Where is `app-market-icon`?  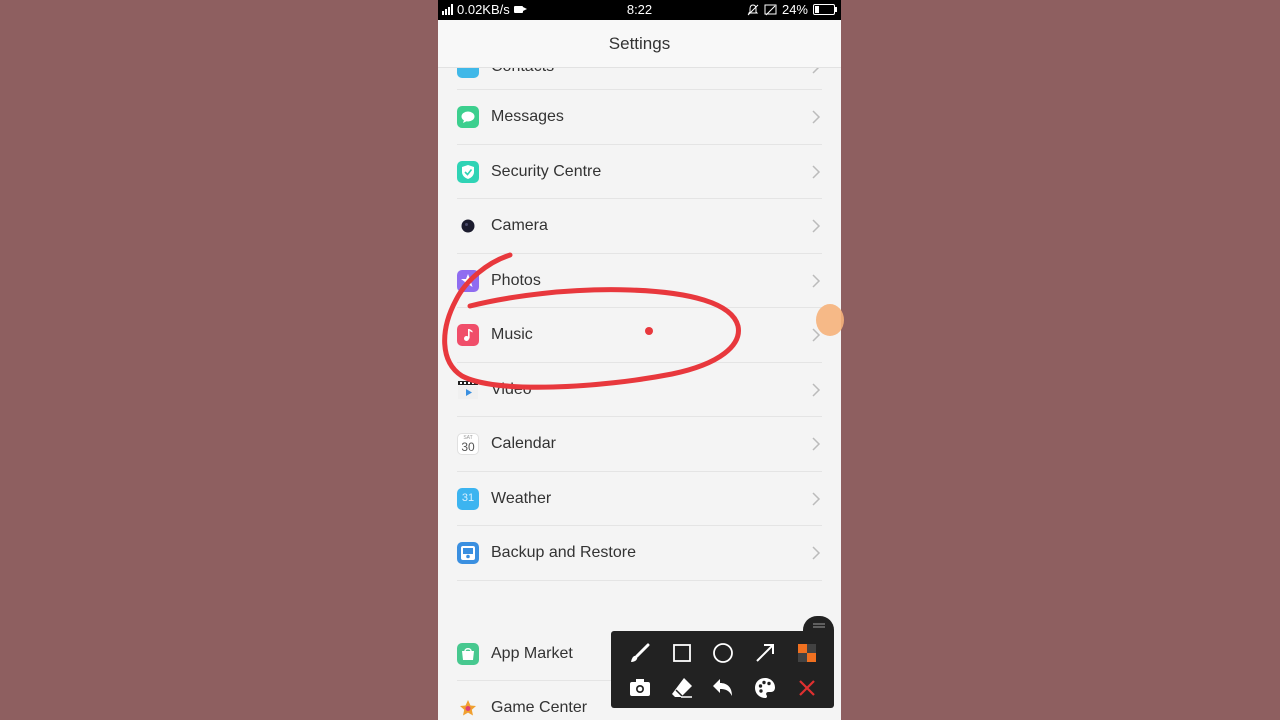 app-market-icon is located at coordinates (468, 653).